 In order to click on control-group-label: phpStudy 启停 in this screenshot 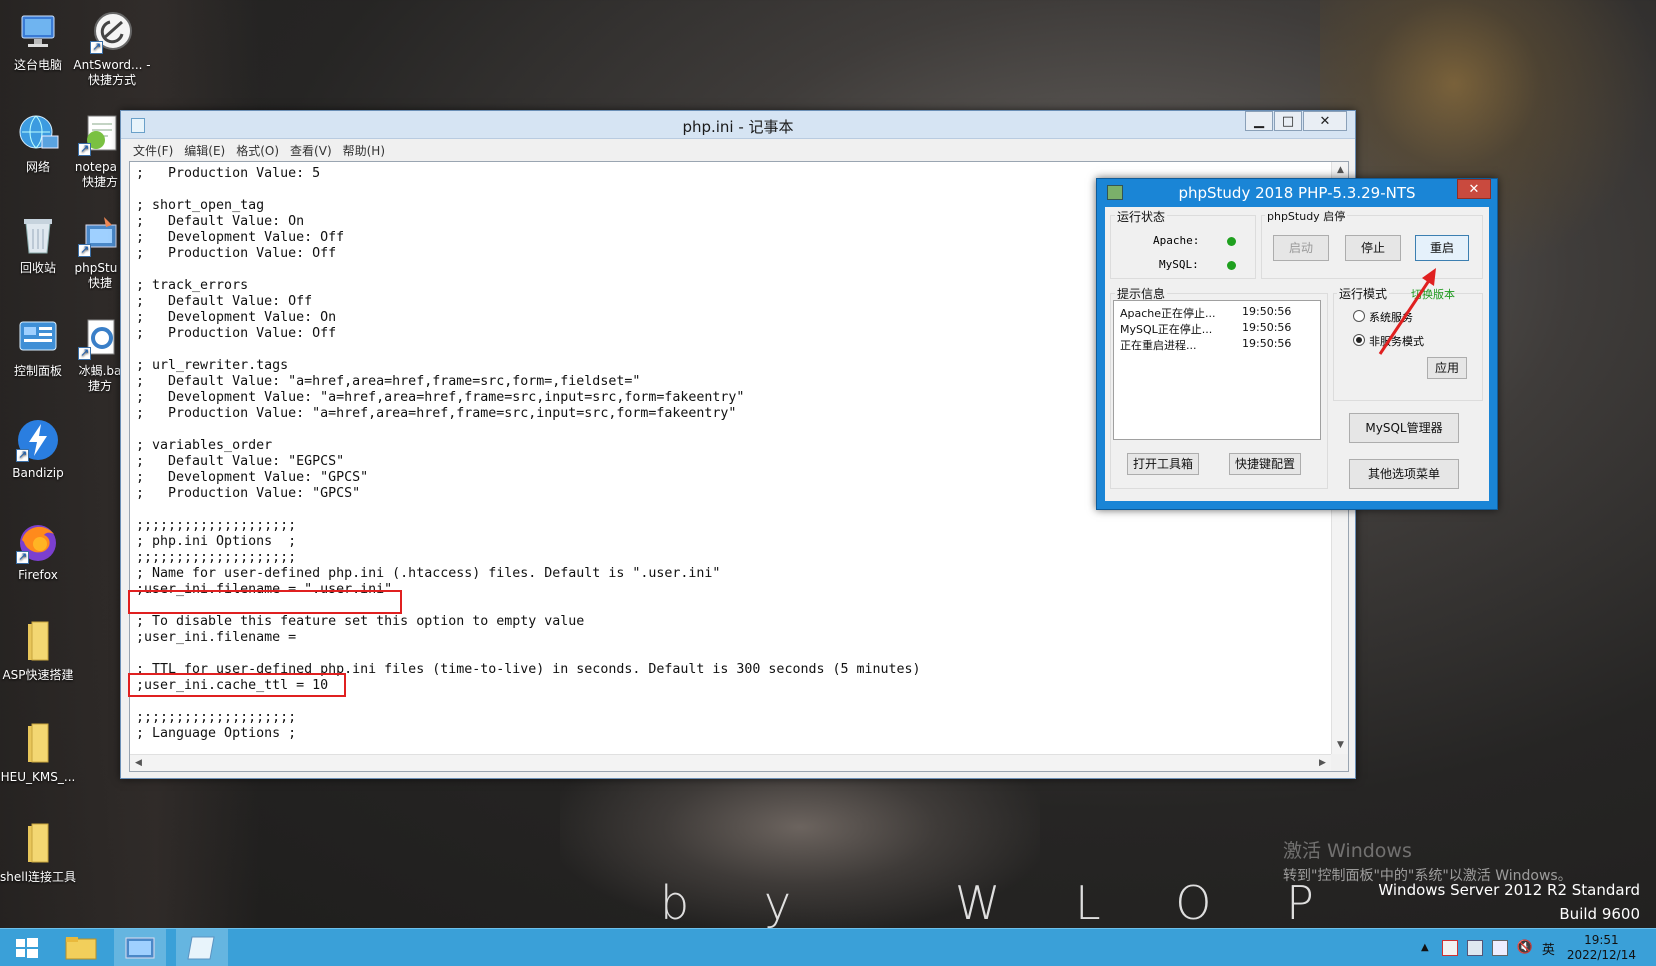, I will do `click(1306, 216)`.